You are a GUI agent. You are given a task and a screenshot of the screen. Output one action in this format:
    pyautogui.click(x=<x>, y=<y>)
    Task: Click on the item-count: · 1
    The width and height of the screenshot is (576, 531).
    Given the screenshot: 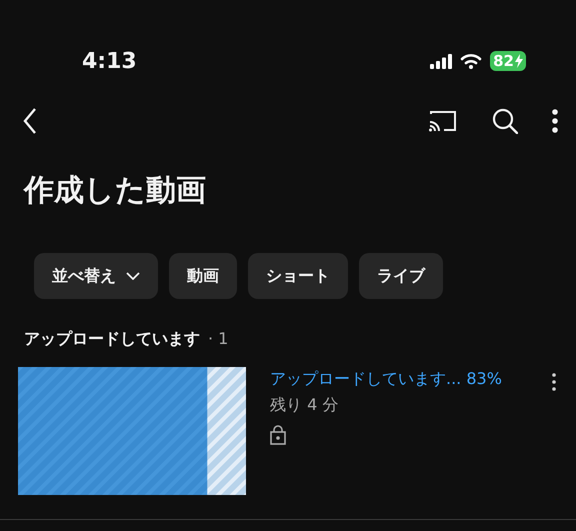 What is the action you would take?
    pyautogui.click(x=218, y=339)
    